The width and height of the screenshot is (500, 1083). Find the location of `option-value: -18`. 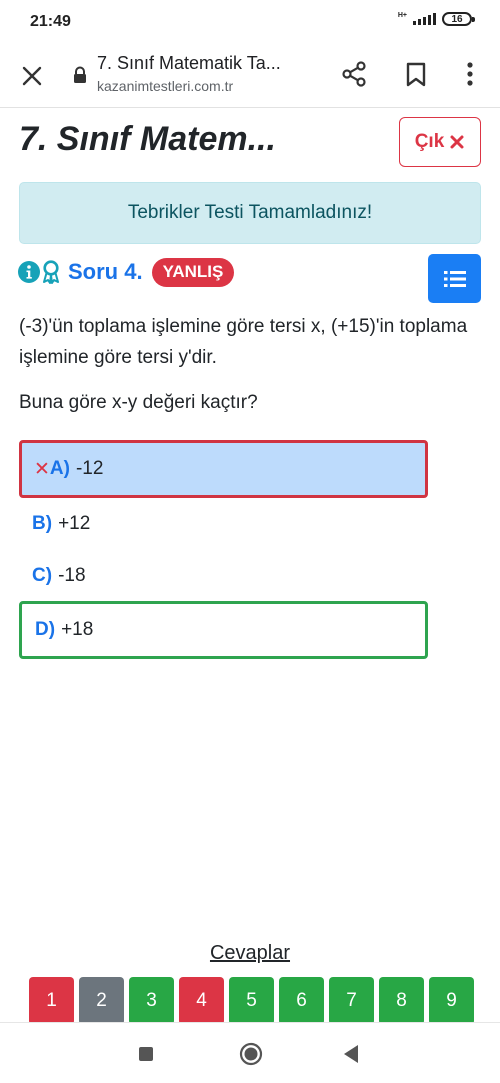

option-value: -18 is located at coordinates (72, 575).